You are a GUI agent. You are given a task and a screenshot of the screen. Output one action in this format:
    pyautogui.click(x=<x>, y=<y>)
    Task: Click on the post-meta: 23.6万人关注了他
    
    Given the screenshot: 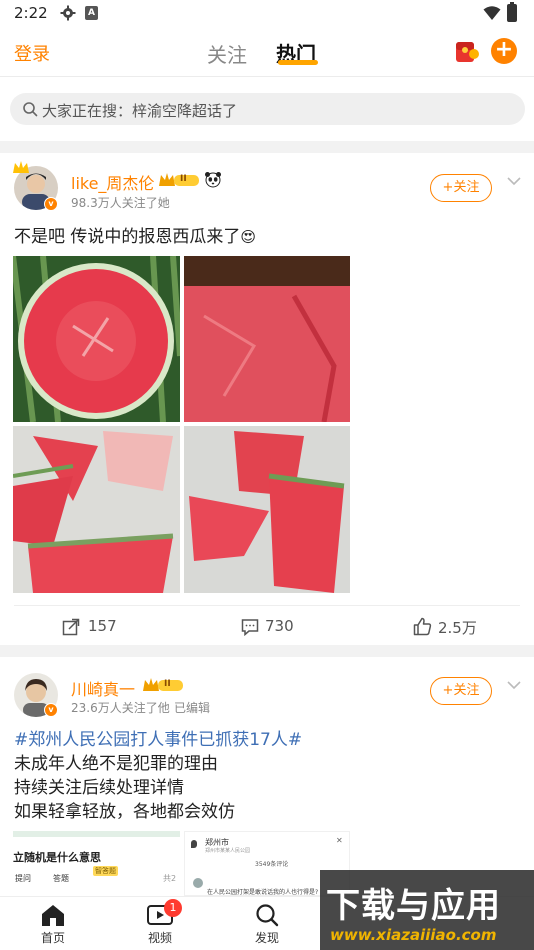 What is the action you would take?
    pyautogui.click(x=120, y=708)
    